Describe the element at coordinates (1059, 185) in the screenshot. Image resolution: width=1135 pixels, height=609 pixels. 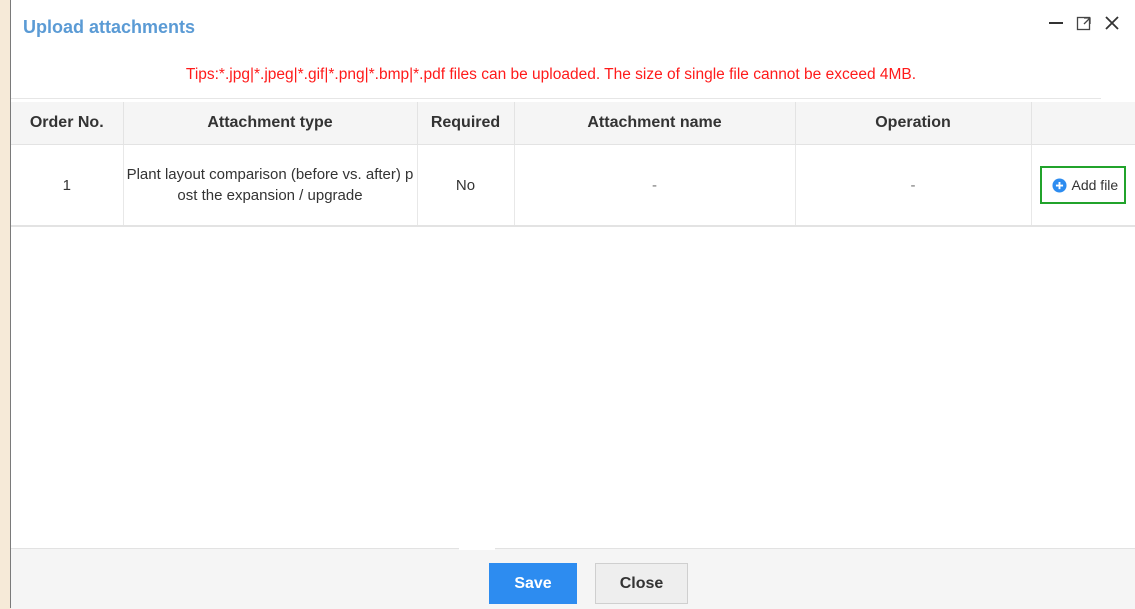
I see `plus-circle-icon` at that location.